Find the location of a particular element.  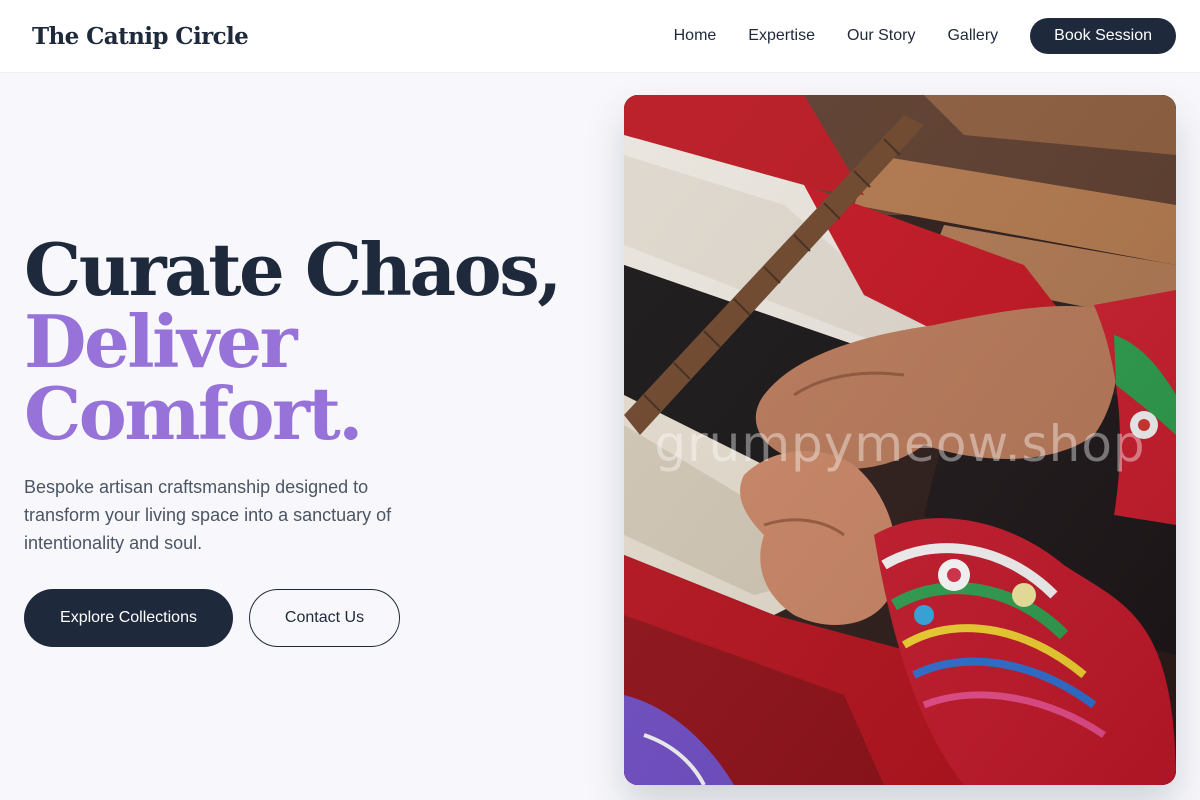

book-session-button: Book Session is located at coordinates (1103, 36).